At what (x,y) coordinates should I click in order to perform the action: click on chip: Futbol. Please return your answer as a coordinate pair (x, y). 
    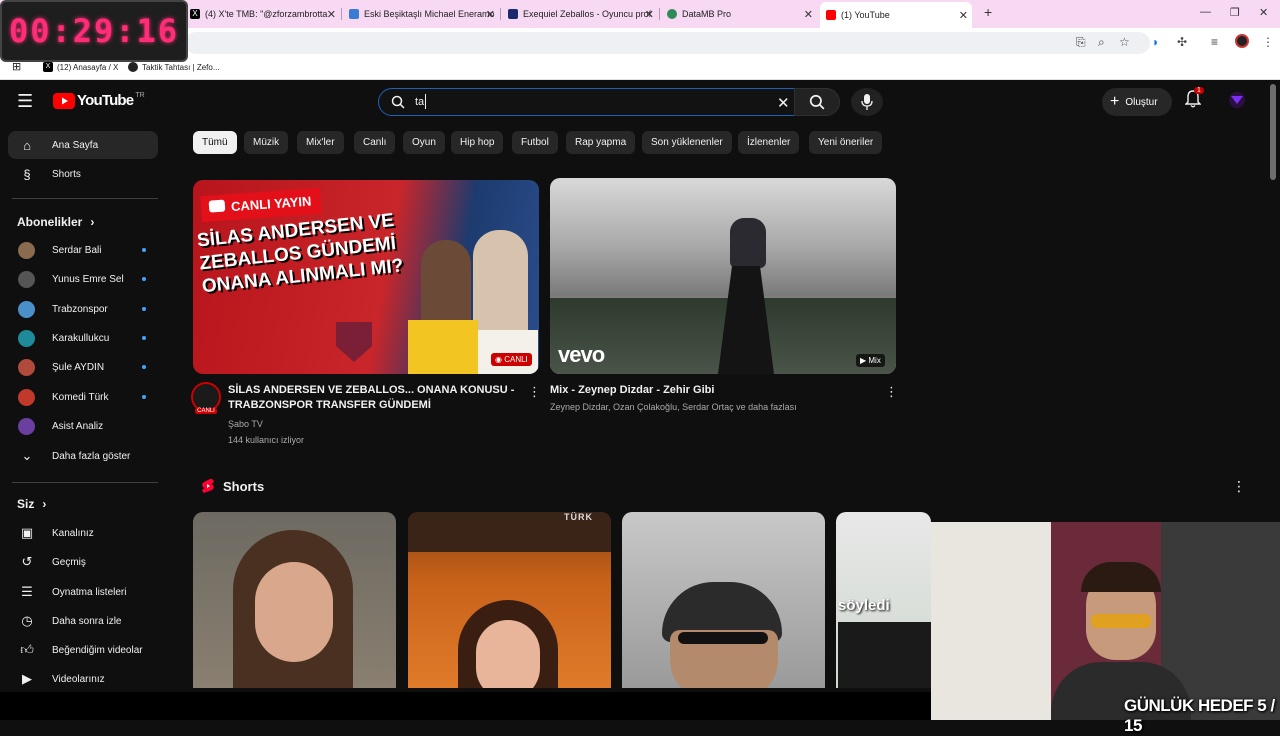
    Looking at the image, I should click on (535, 142).